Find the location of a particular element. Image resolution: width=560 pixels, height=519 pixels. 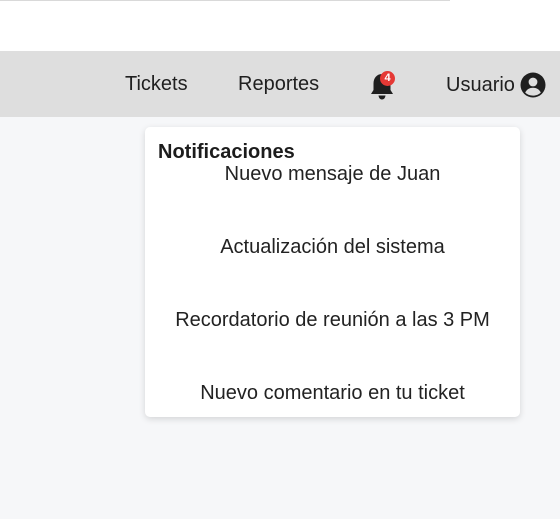

user-circle-icon is located at coordinates (533, 85).